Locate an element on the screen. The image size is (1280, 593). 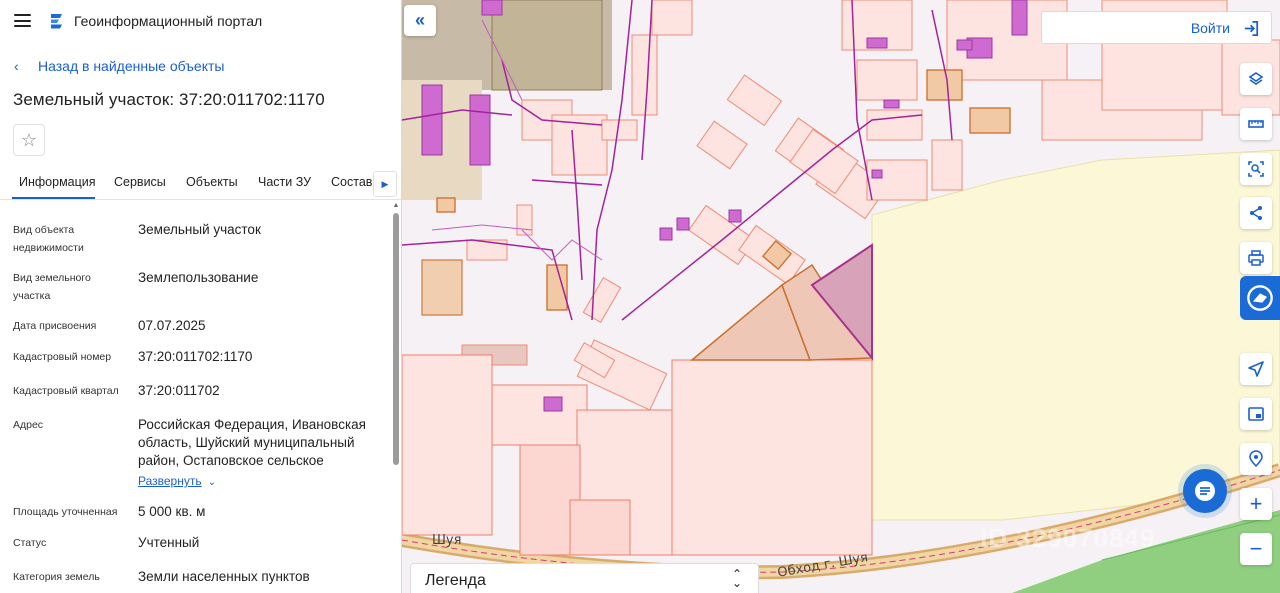
login-label: Войти is located at coordinates (1210, 28).